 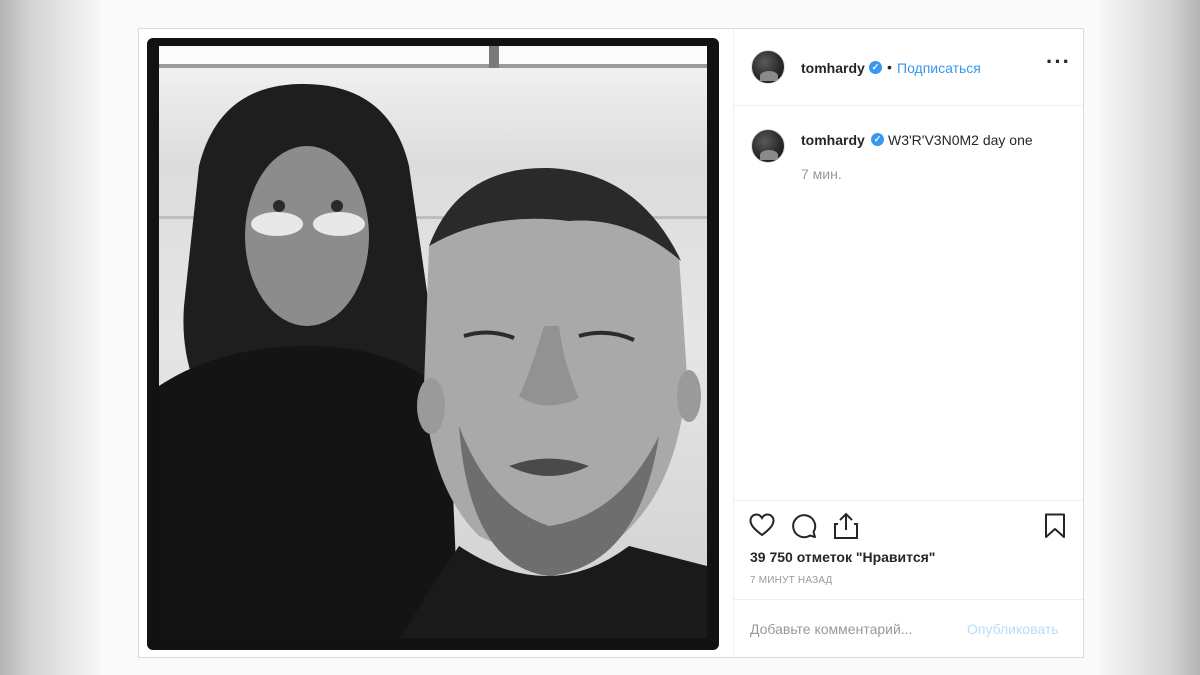 I want to click on more-options-icon: ···, so click(x=1058, y=62).